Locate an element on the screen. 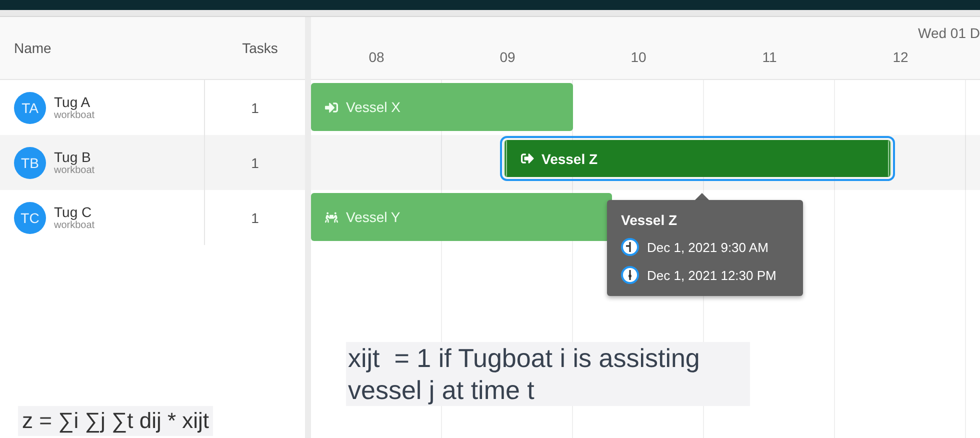  hour-header: 08 is located at coordinates (377, 58).